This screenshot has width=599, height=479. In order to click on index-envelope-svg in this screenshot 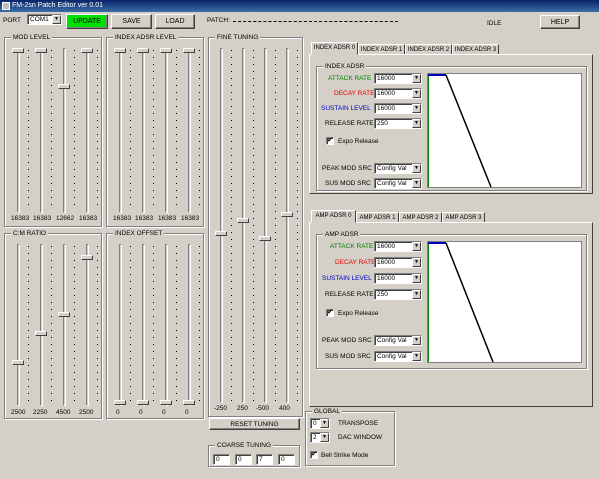, I will do `click(459, 131)`.